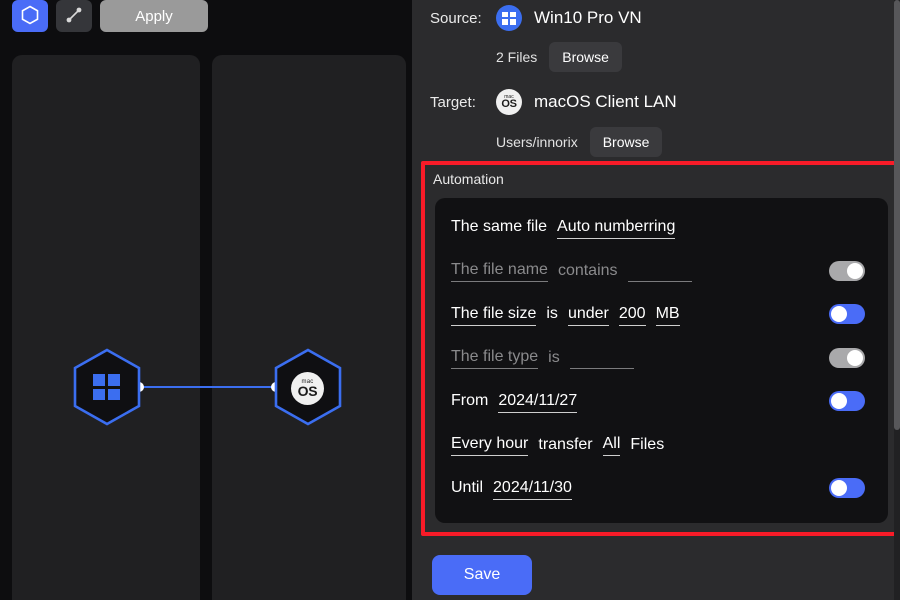  I want to click on rule-file-type-segment-0: The file type, so click(495, 358).